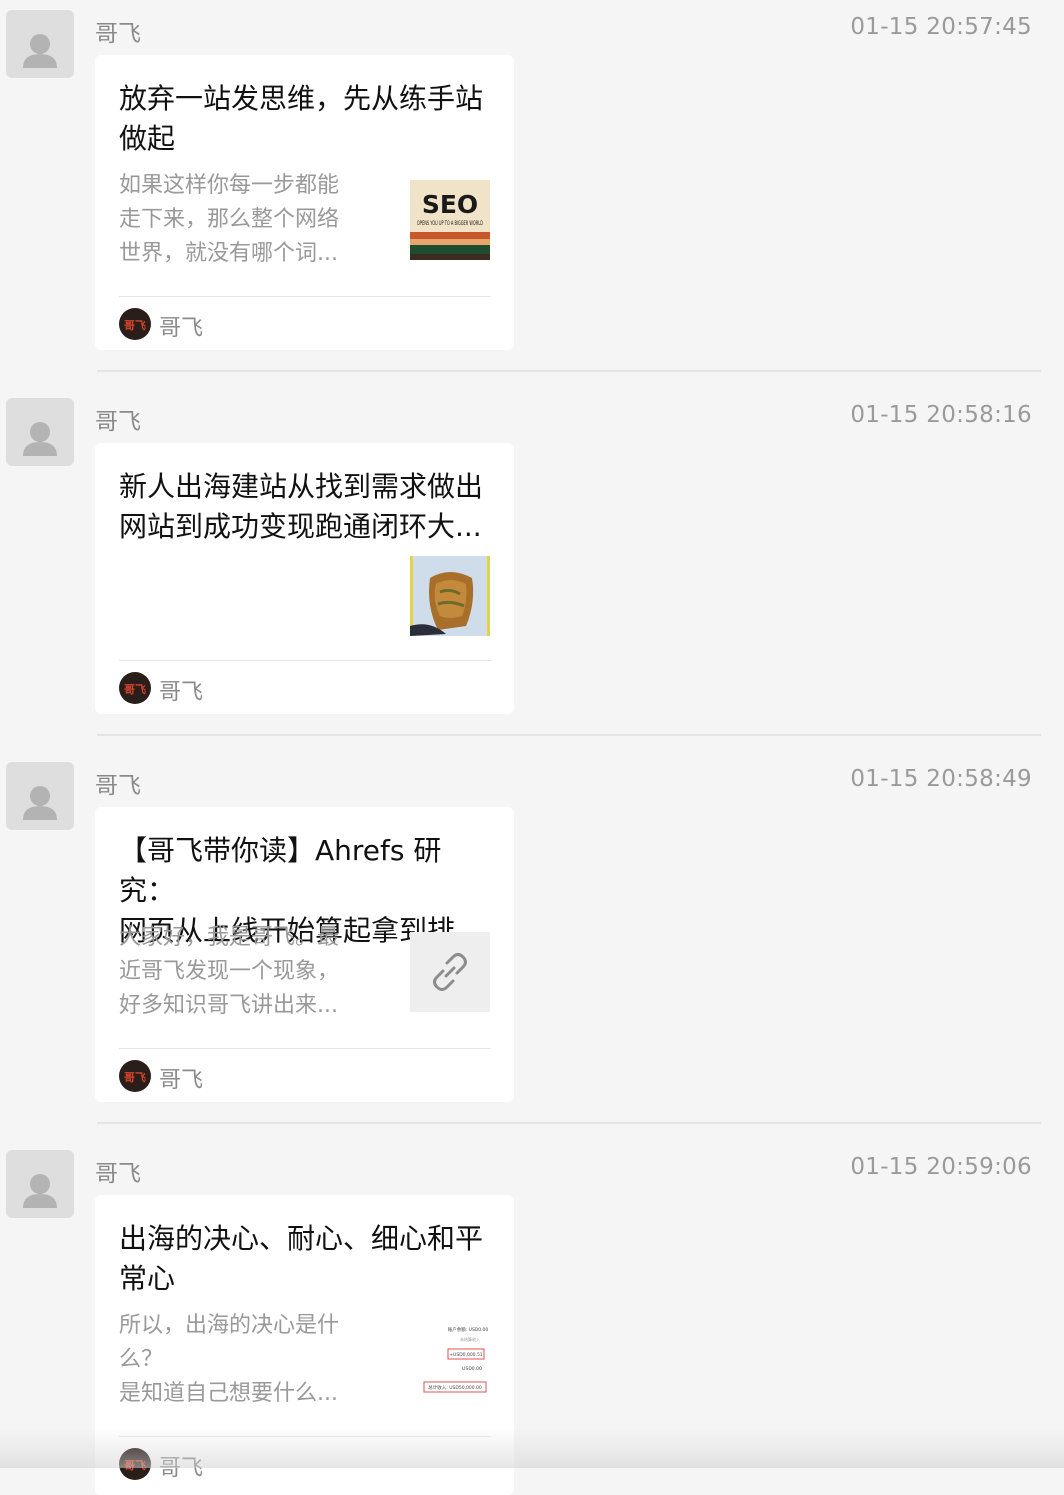 The width and height of the screenshot is (1064, 1495). What do you see at coordinates (941, 415) in the screenshot?
I see `message-timestamp: 01-15 20:58:16` at bounding box center [941, 415].